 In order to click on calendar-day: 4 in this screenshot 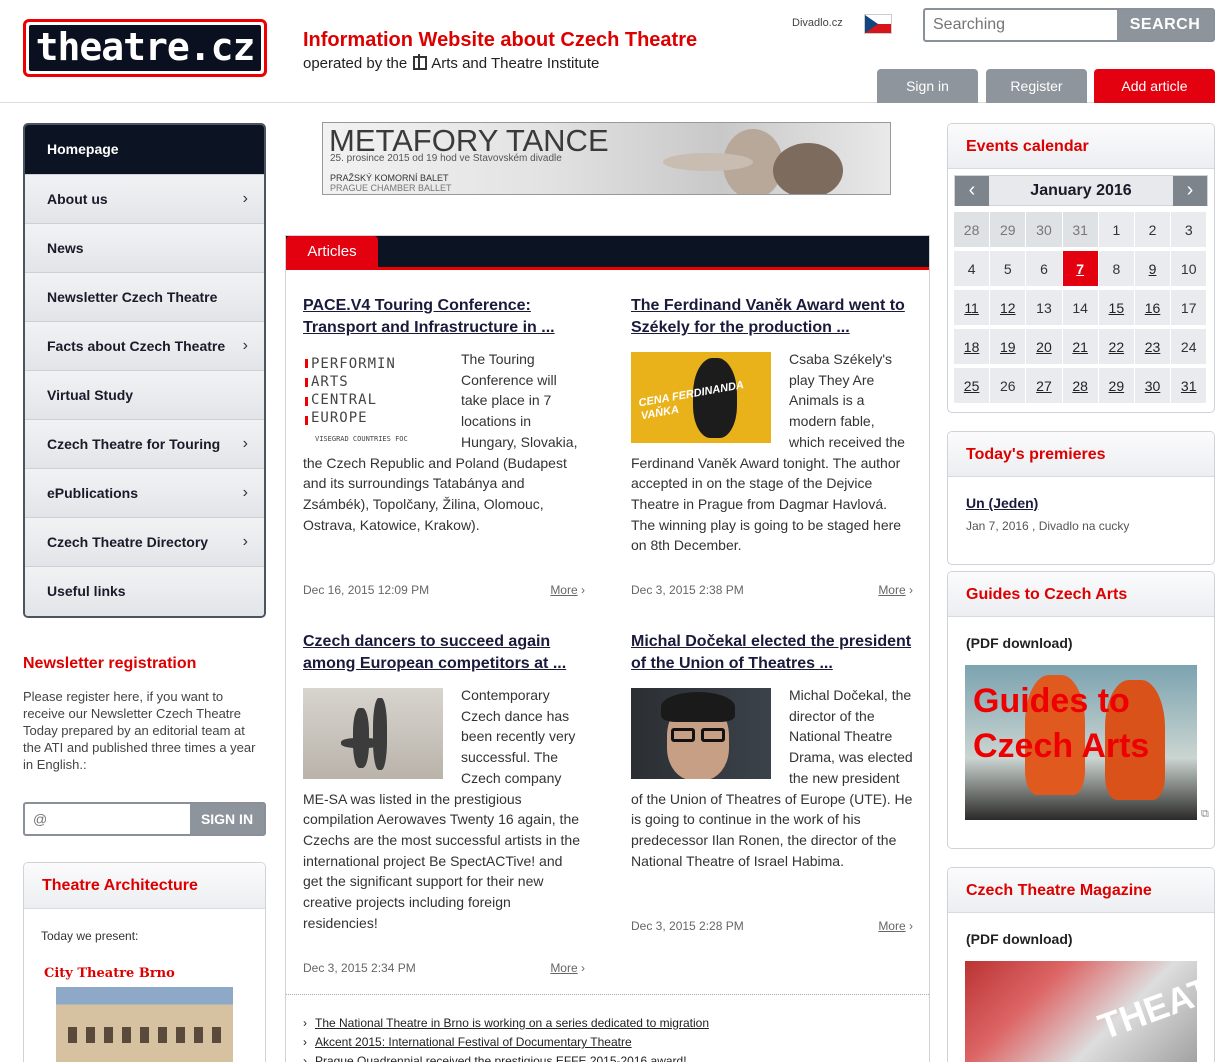, I will do `click(972, 269)`.